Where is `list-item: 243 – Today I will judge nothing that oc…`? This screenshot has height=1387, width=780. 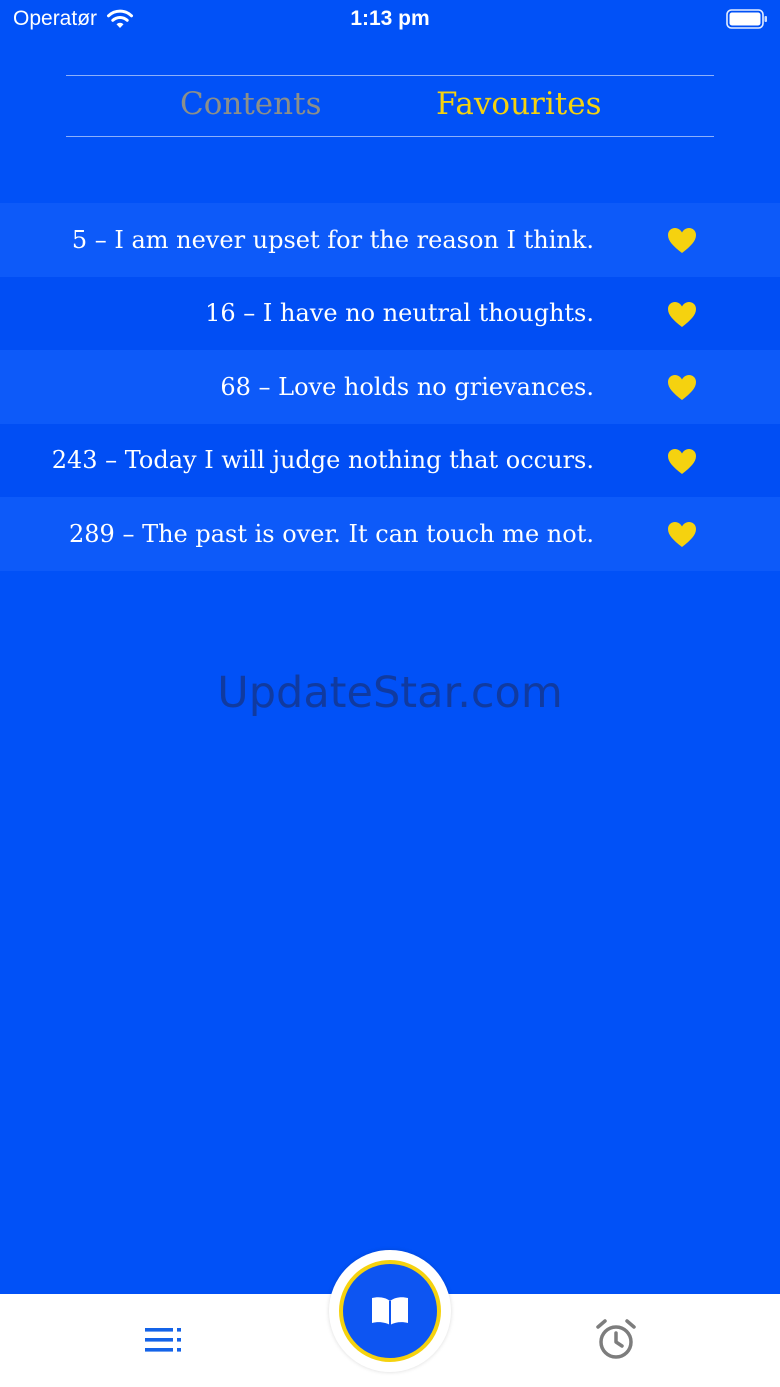
list-item: 243 – Today I will judge nothing that oc… is located at coordinates (390, 460).